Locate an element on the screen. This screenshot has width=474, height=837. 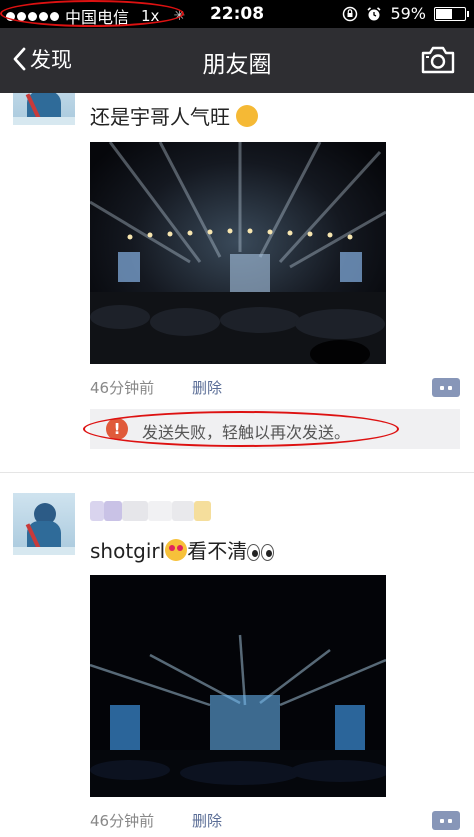
post-text-prefix: shotgirl is located at coordinates (128, 551).